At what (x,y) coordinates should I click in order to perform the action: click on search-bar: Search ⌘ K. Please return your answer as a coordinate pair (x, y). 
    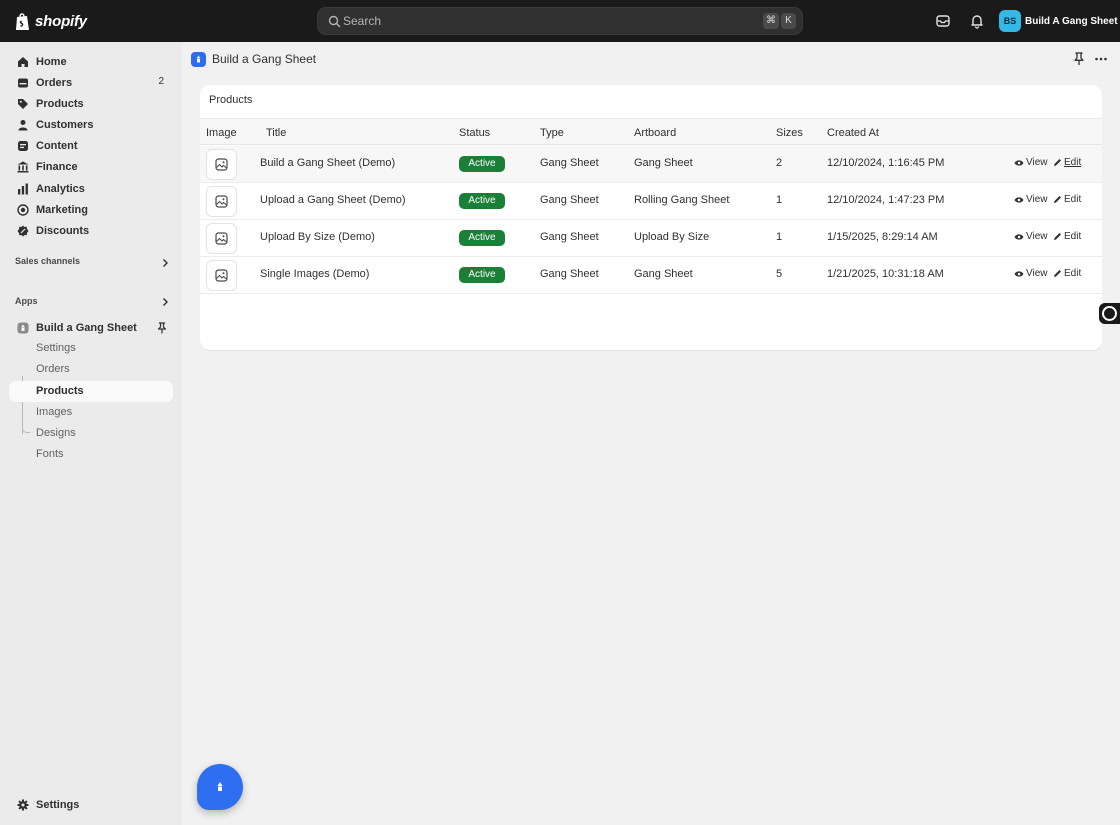
    Looking at the image, I should click on (560, 21).